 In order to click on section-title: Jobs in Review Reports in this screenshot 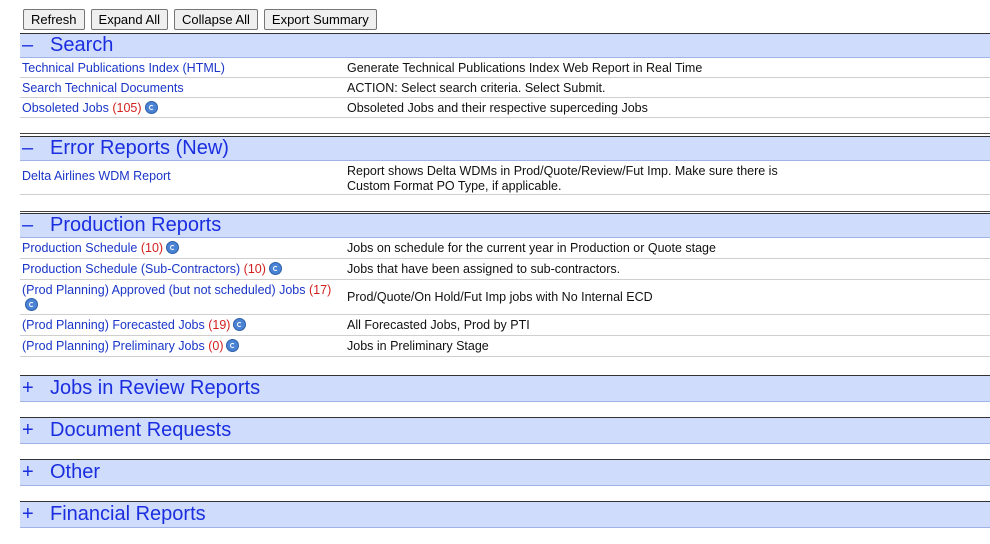, I will do `click(155, 388)`.